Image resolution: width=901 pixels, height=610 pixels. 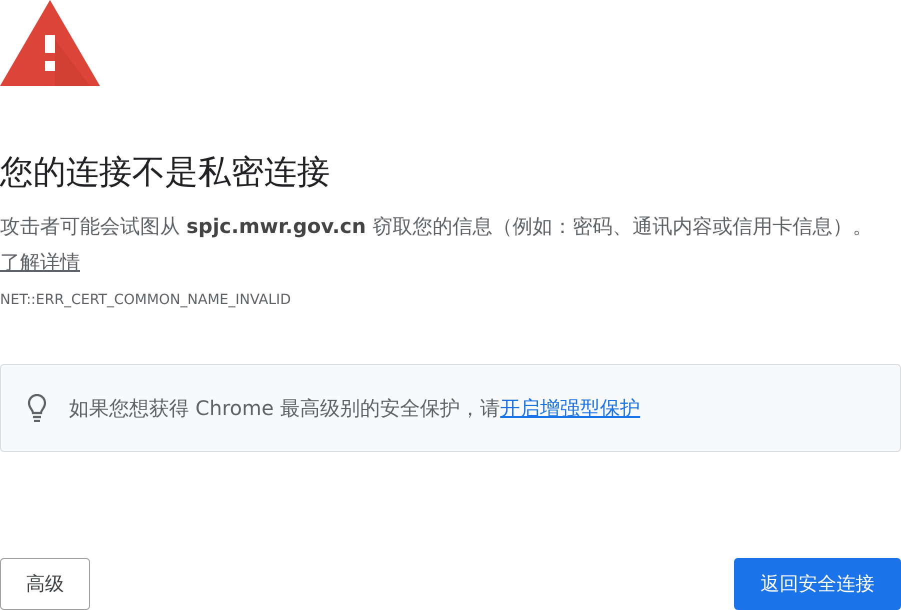 I want to click on warning-icon, so click(x=50, y=43).